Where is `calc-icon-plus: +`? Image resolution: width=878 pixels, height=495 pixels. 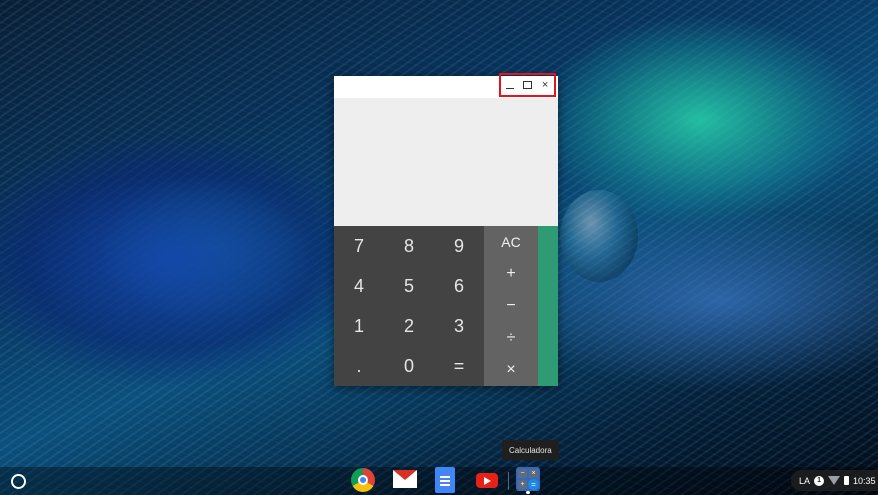 calc-icon-plus: + is located at coordinates (522, 484).